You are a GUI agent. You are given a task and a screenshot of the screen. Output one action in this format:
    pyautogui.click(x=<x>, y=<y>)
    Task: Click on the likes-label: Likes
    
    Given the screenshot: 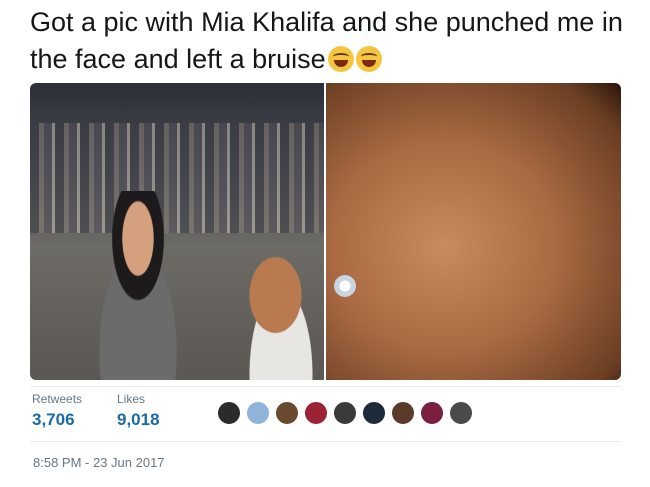 What is the action you would take?
    pyautogui.click(x=131, y=399)
    